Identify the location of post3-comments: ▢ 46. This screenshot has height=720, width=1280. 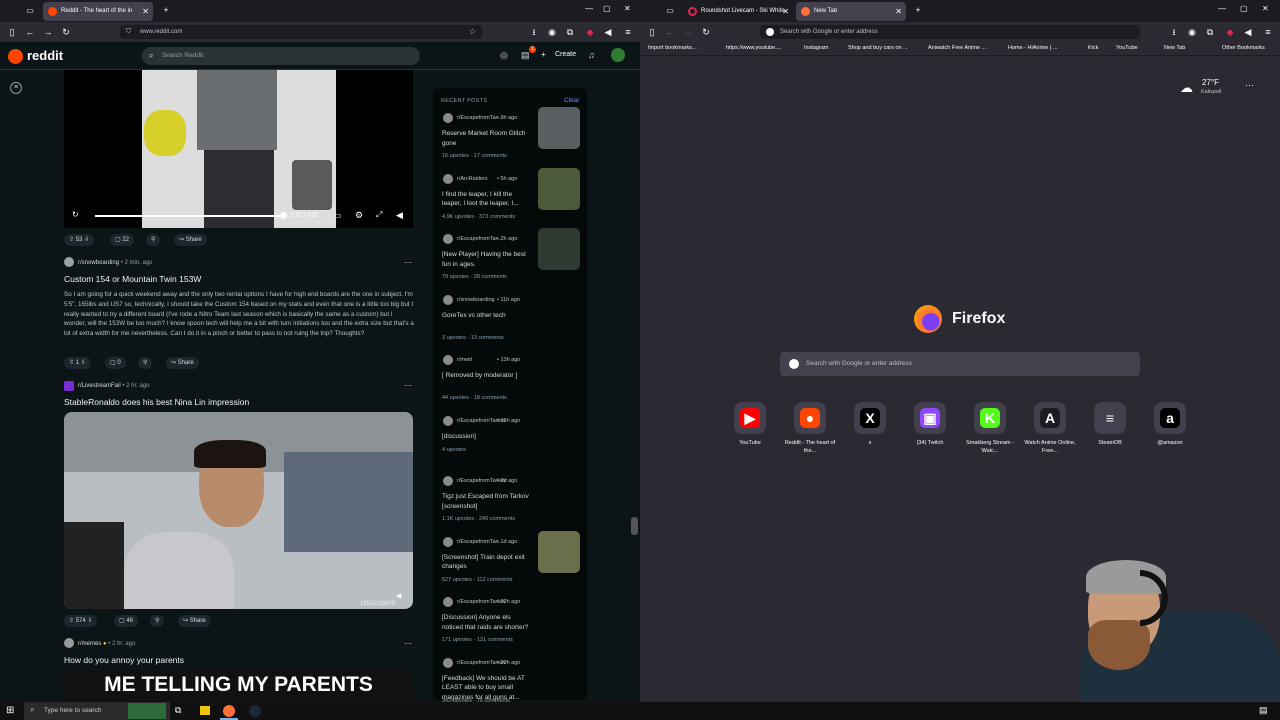
(126, 621).